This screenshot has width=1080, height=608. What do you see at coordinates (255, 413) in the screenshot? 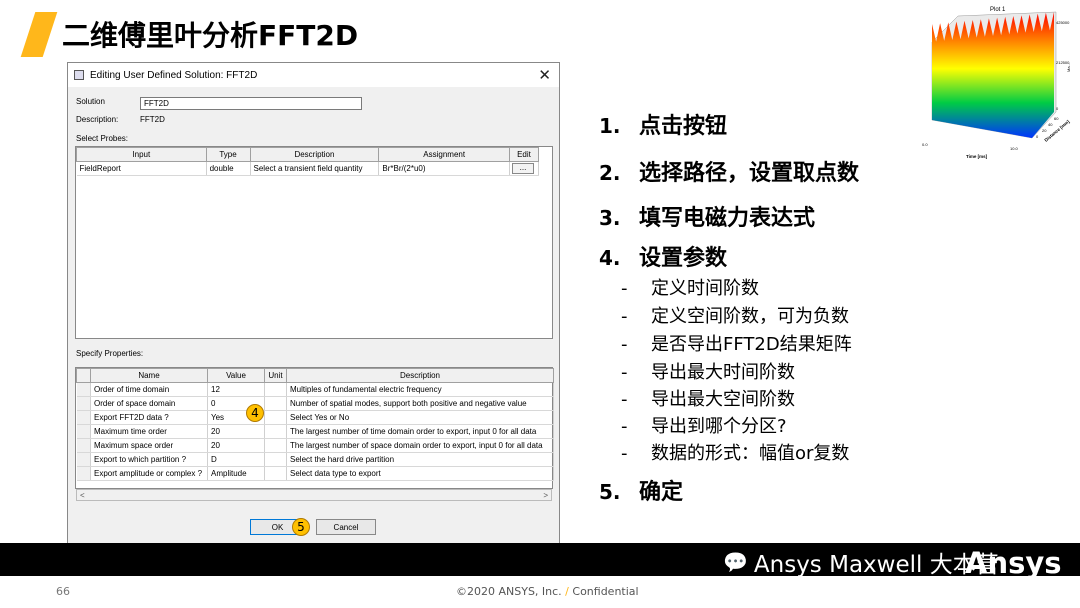
I see `callout-badge-4: 4` at bounding box center [255, 413].